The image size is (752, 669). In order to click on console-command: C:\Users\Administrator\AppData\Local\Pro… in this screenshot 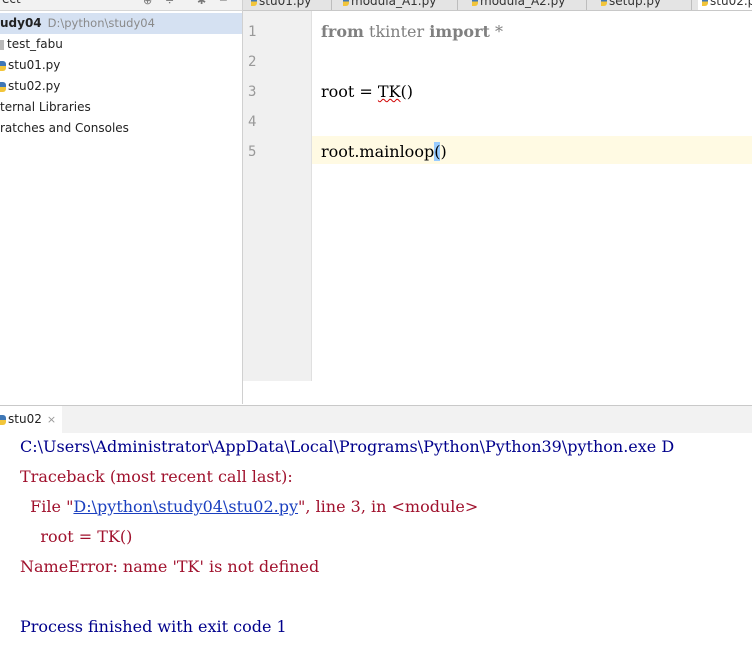, I will do `click(347, 446)`.